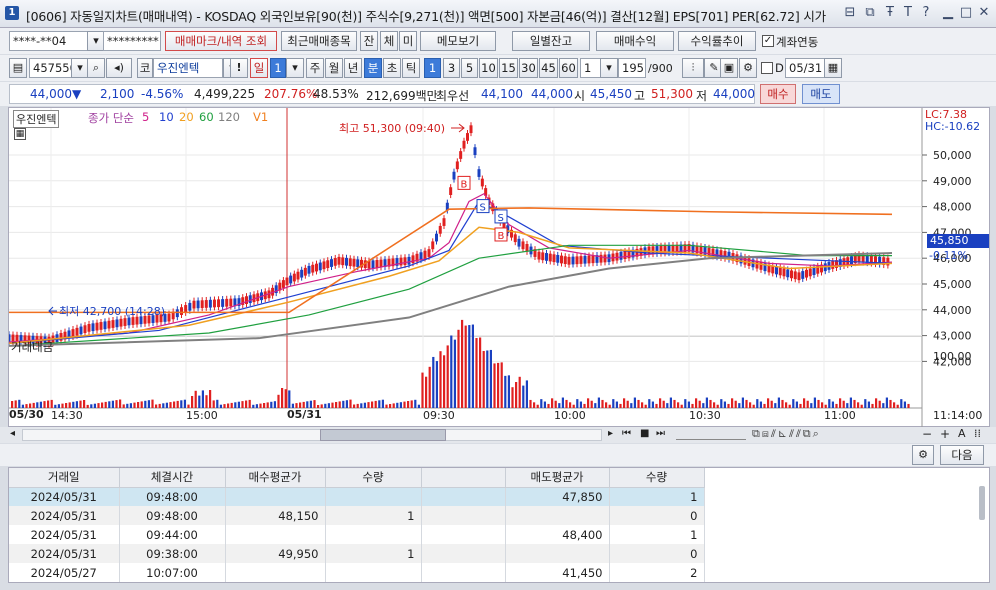 Image resolution: width=996 pixels, height=590 pixels. What do you see at coordinates (432, 68) in the screenshot?
I see `minute-1: 1` at bounding box center [432, 68].